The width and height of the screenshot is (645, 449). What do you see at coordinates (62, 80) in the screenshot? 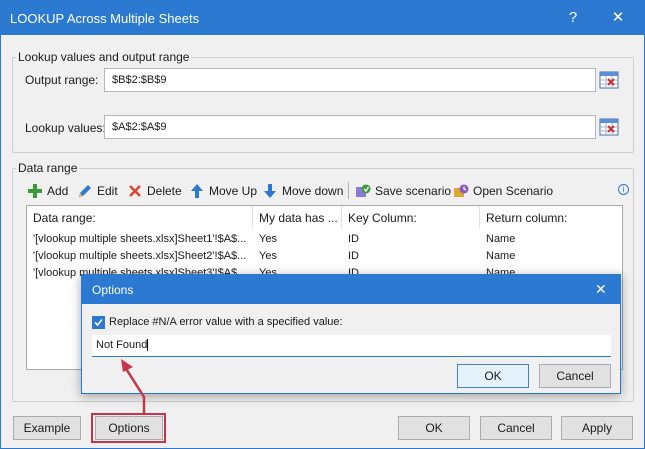
I see `output-range-label: Output range:` at bounding box center [62, 80].